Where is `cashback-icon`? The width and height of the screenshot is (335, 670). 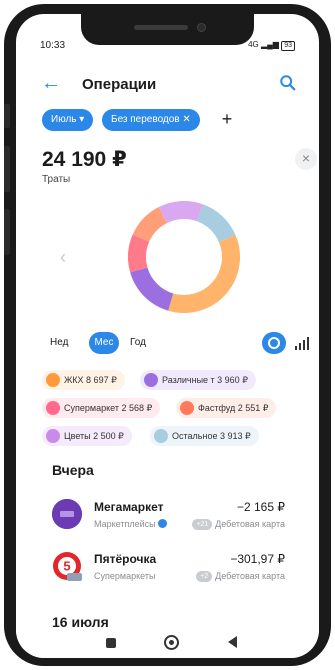
cashback-icon is located at coordinates (163, 523).